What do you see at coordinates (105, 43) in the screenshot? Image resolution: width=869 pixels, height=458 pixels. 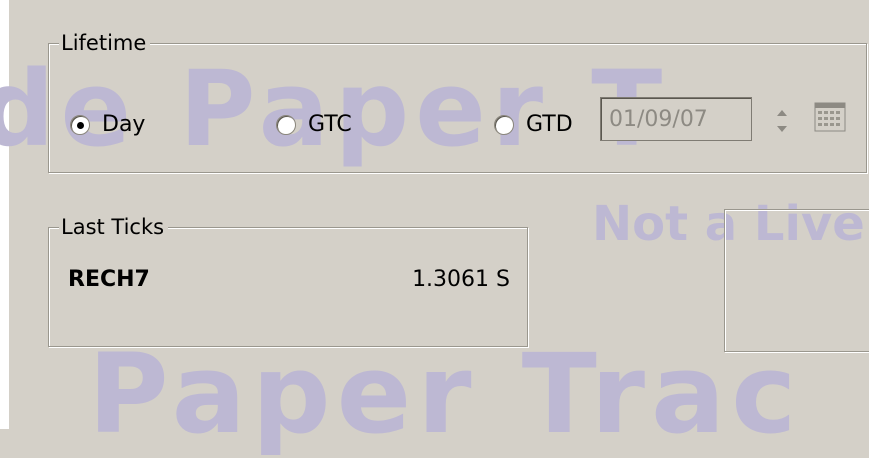 I see `lifetime-legend: Lifetime` at bounding box center [105, 43].